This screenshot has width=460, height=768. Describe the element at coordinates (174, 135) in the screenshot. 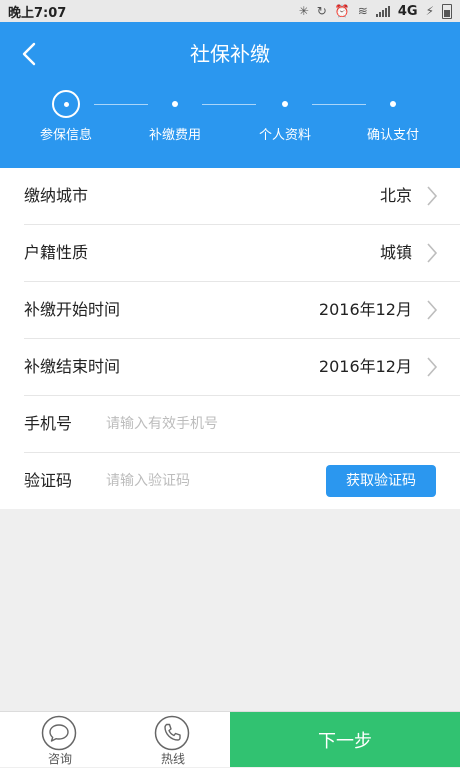

I see `step-label-payment-fee: 补缴费用` at that location.